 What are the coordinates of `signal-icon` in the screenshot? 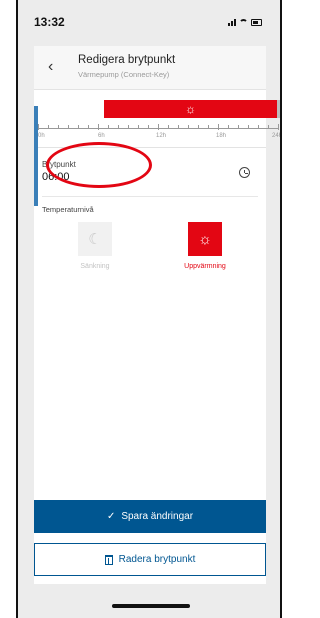 It's located at (232, 22).